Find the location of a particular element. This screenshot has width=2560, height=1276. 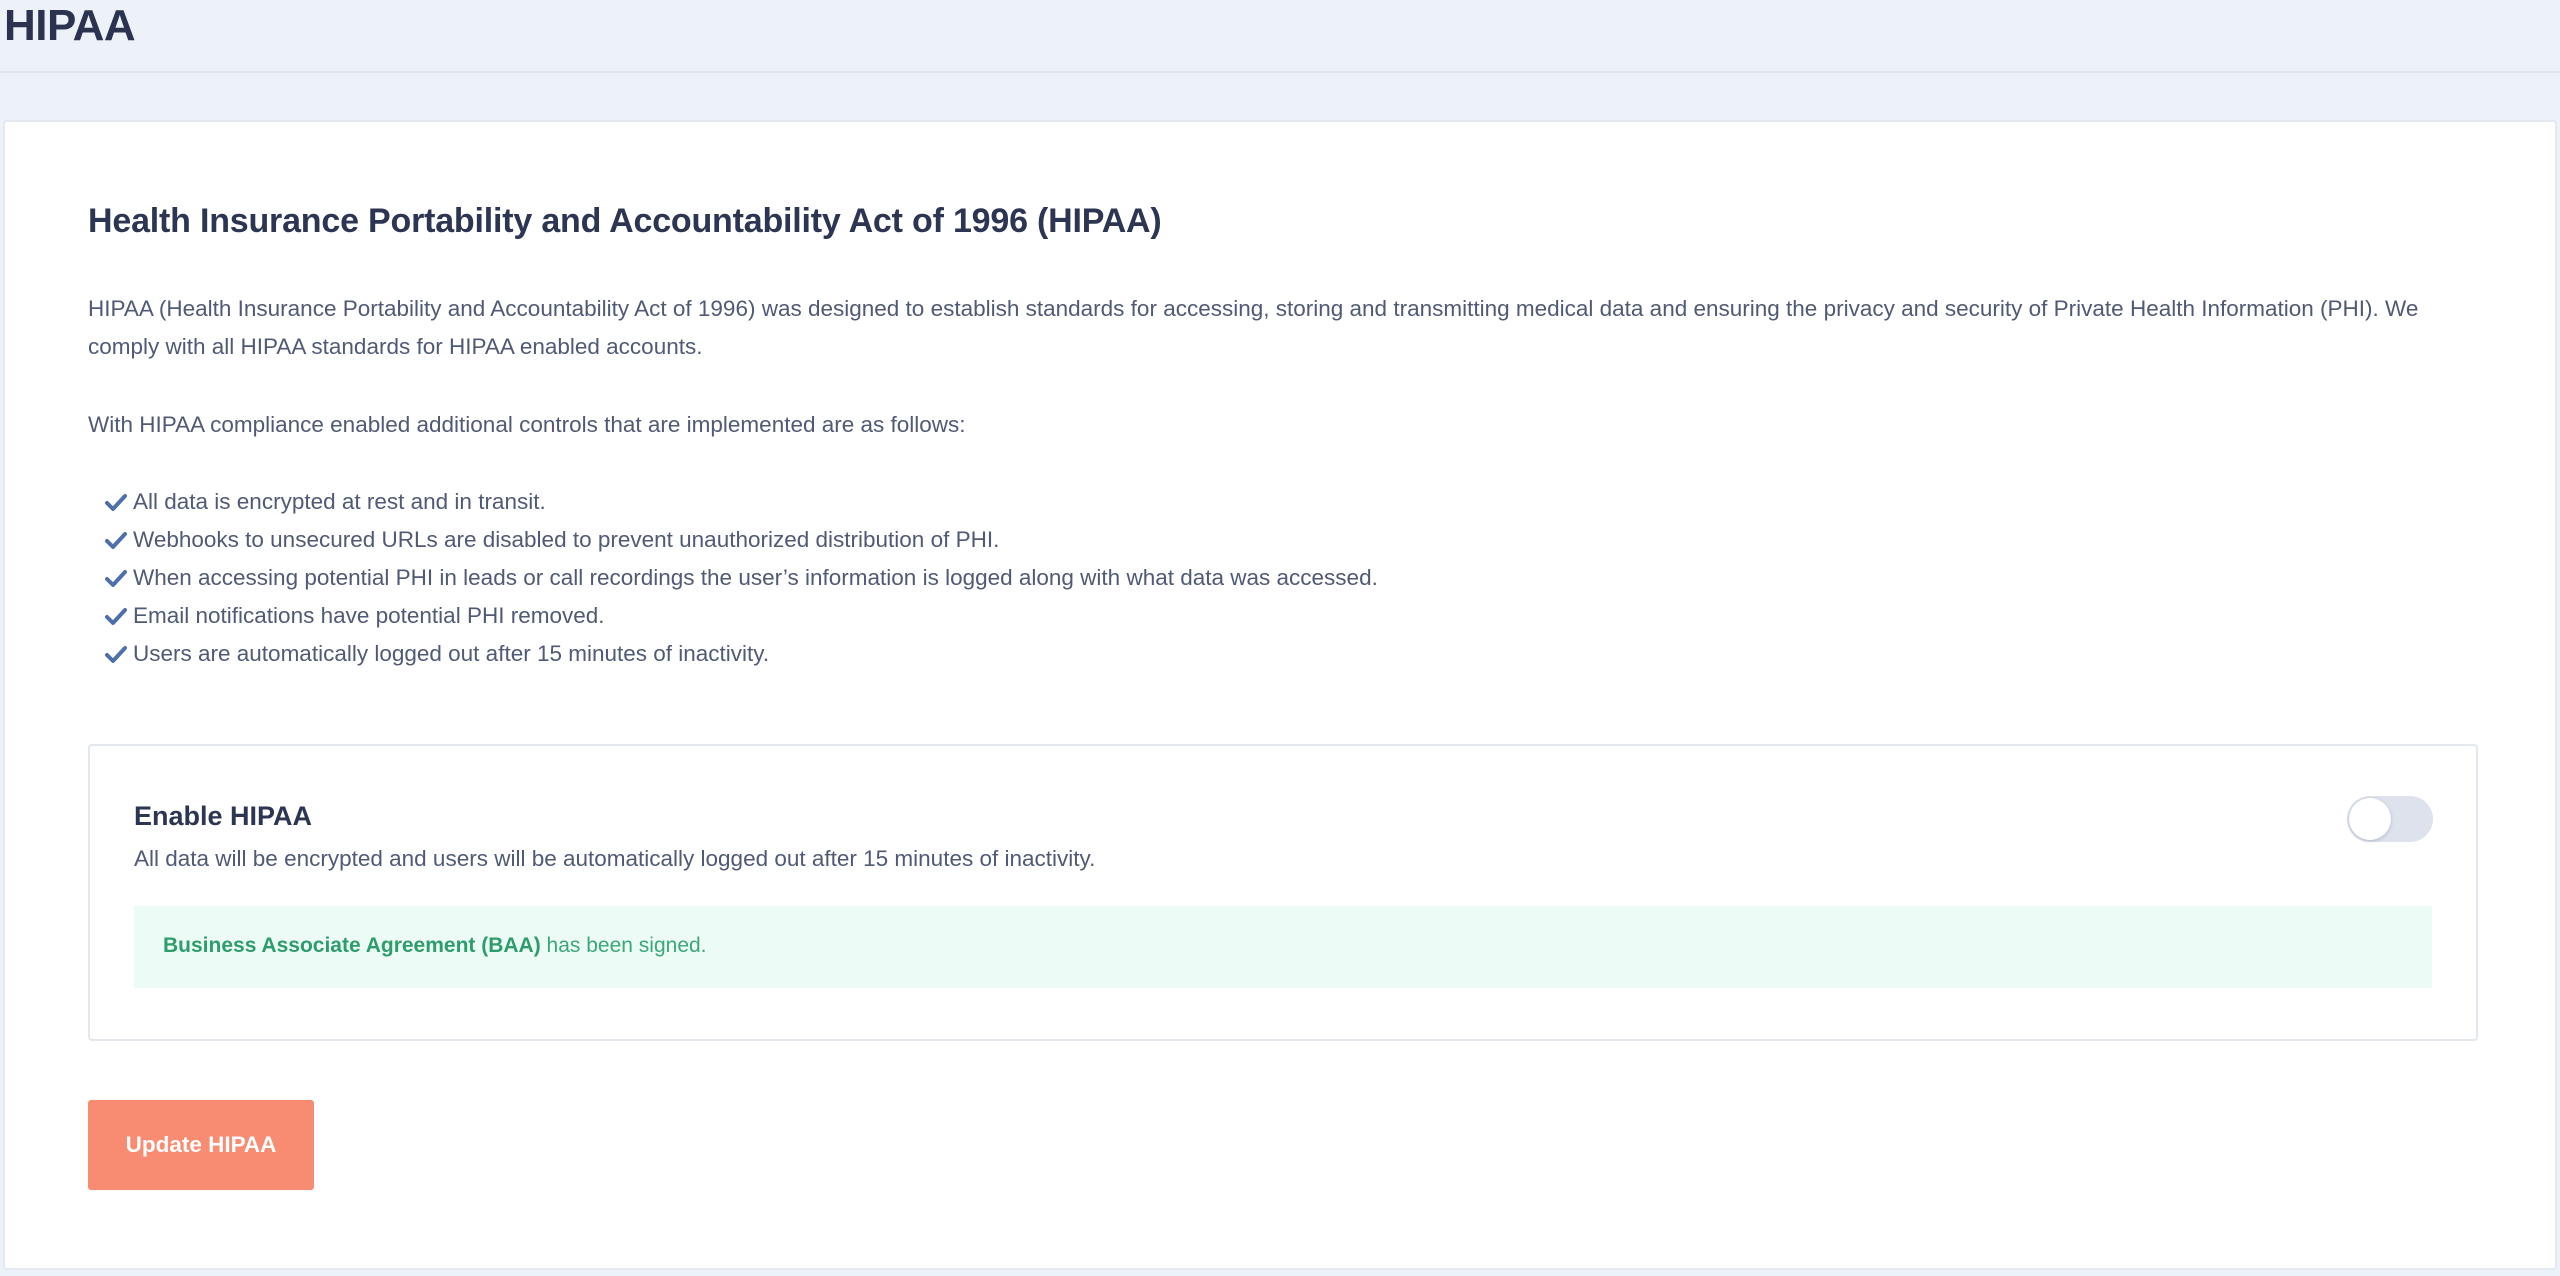

baa-status-suffix: has been signed. is located at coordinates (623, 945).